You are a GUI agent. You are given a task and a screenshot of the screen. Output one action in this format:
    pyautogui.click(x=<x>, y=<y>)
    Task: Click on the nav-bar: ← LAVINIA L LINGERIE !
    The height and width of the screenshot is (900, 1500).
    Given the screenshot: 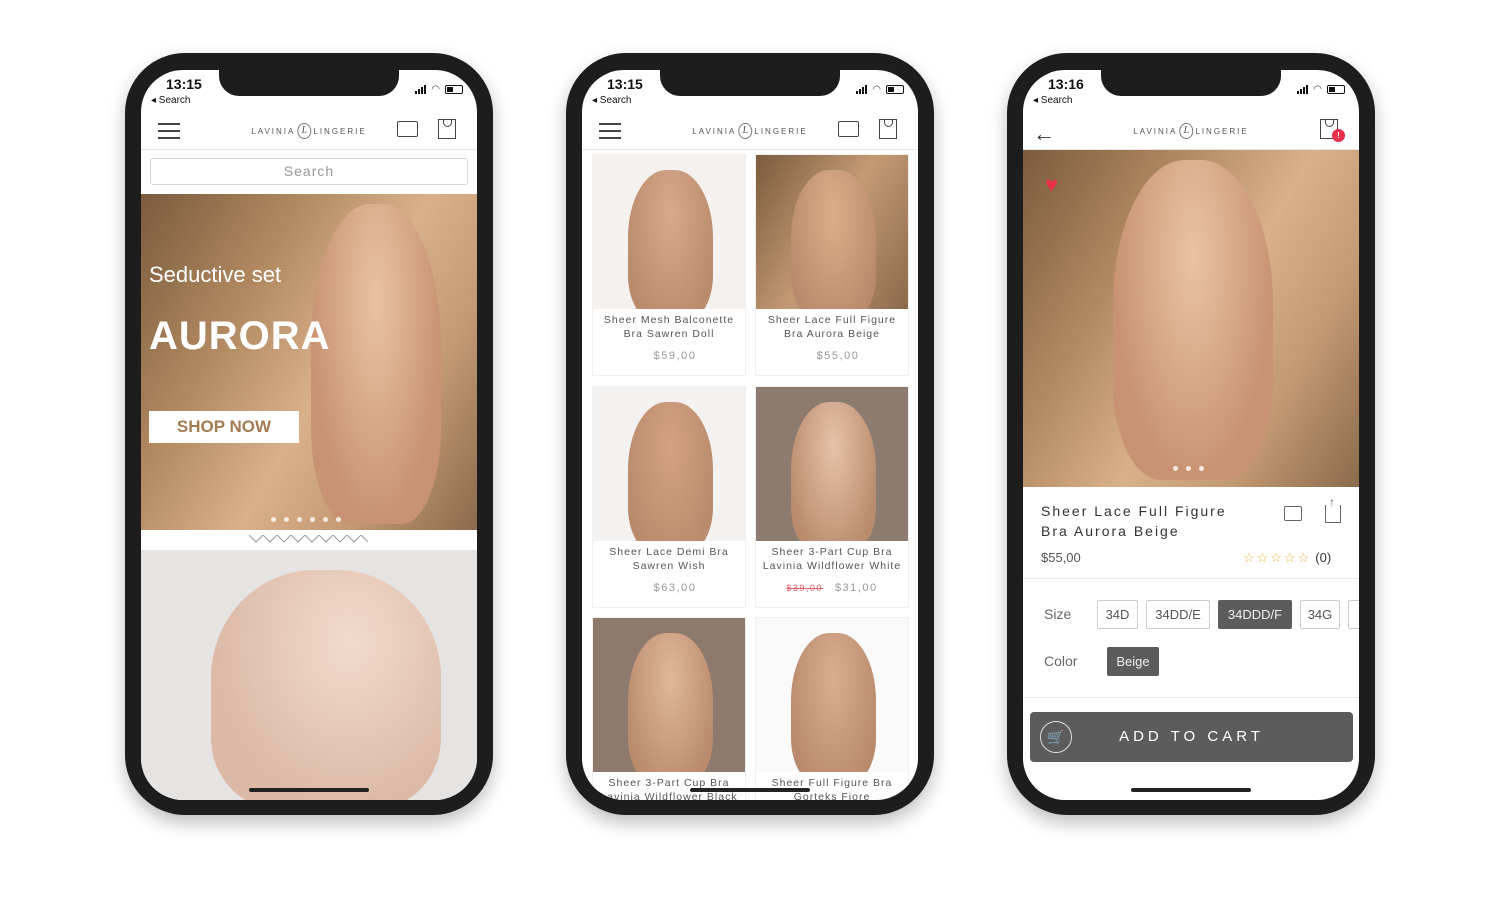 What is the action you would take?
    pyautogui.click(x=1191, y=132)
    